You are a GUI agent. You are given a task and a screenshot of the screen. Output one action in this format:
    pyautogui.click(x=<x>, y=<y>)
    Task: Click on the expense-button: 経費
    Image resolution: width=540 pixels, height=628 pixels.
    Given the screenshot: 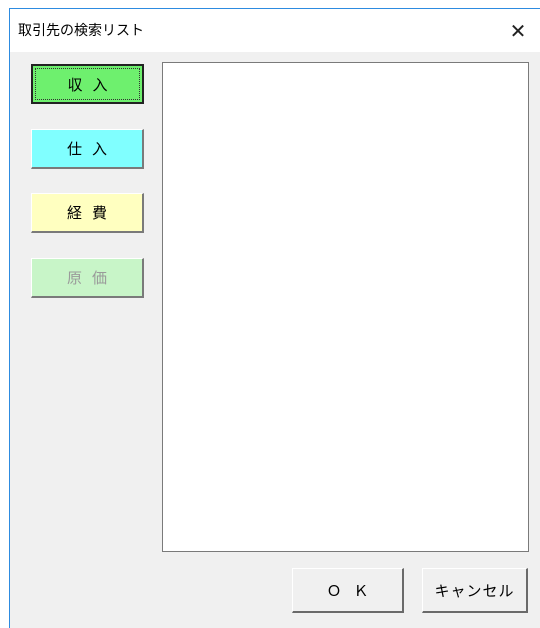 What is the action you would take?
    pyautogui.click(x=87, y=213)
    